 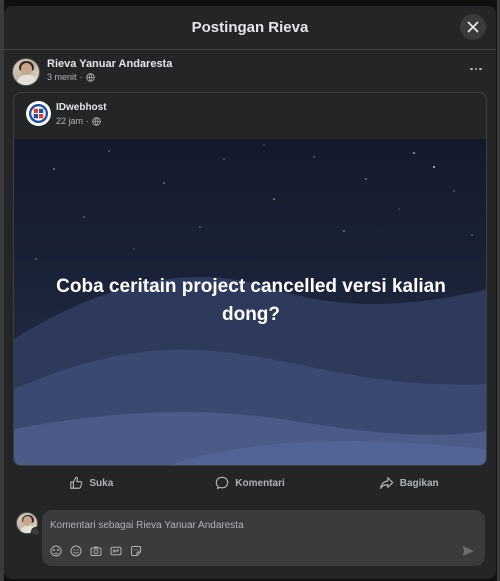 What do you see at coordinates (28, 524) in the screenshot?
I see `current-user-avatar` at bounding box center [28, 524].